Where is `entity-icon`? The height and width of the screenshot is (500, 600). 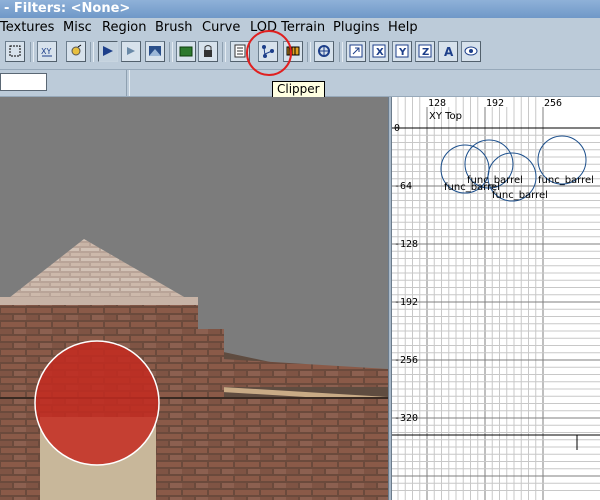
entity-icon is located at coordinates (186, 51).